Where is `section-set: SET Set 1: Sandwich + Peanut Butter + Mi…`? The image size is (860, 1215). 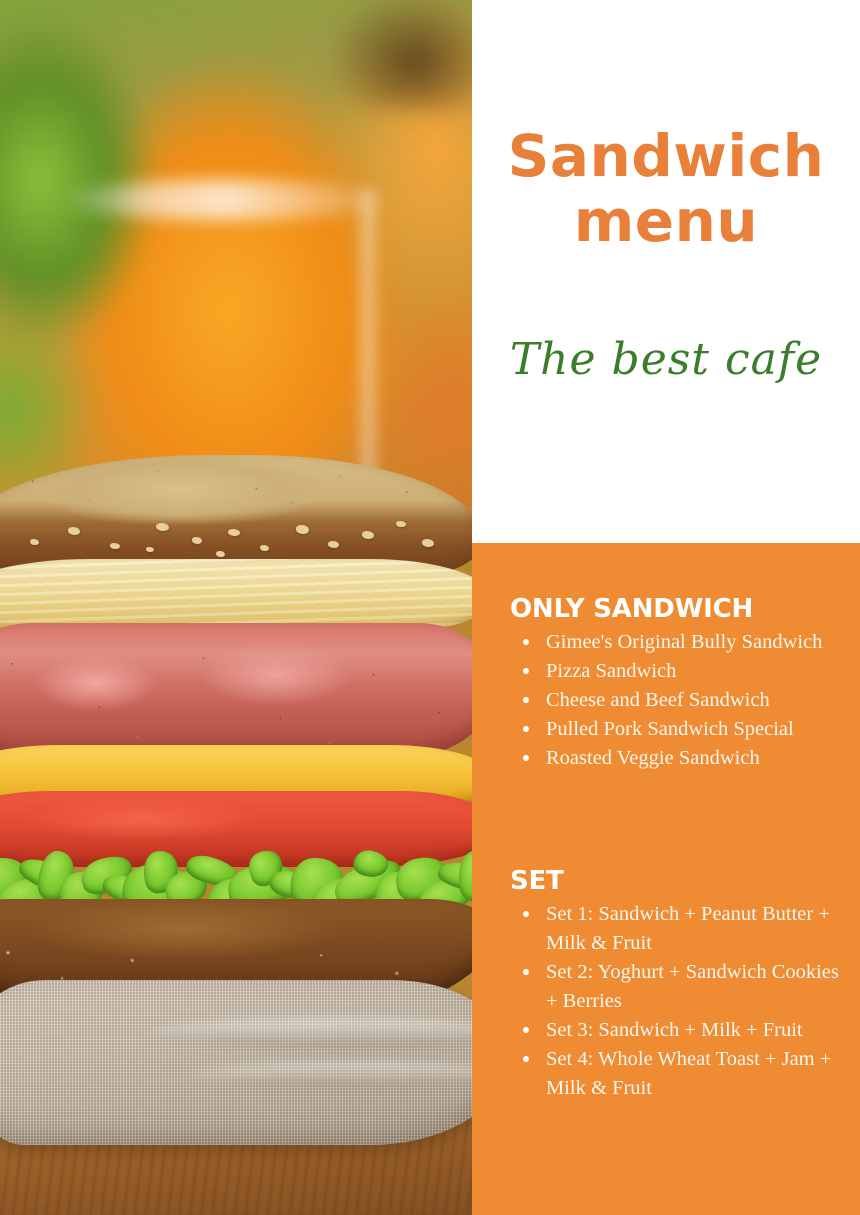 section-set: SET Set 1: Sandwich + Peanut Butter + Mi… is located at coordinates (675, 984).